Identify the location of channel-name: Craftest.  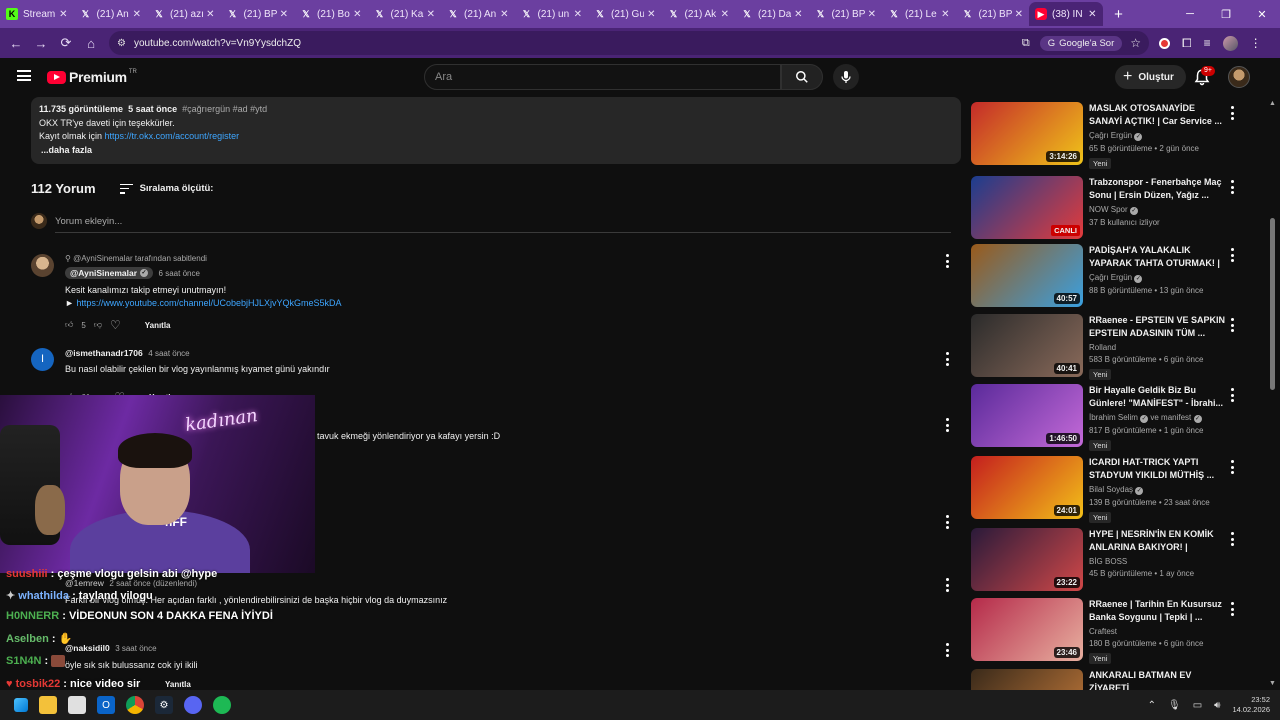
(1103, 631).